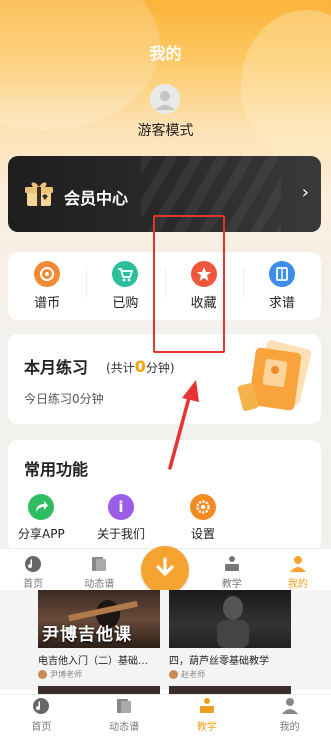 The image size is (331, 752). Describe the element at coordinates (64, 399) in the screenshot. I see `practice-today: 今日练习0分钟` at that location.